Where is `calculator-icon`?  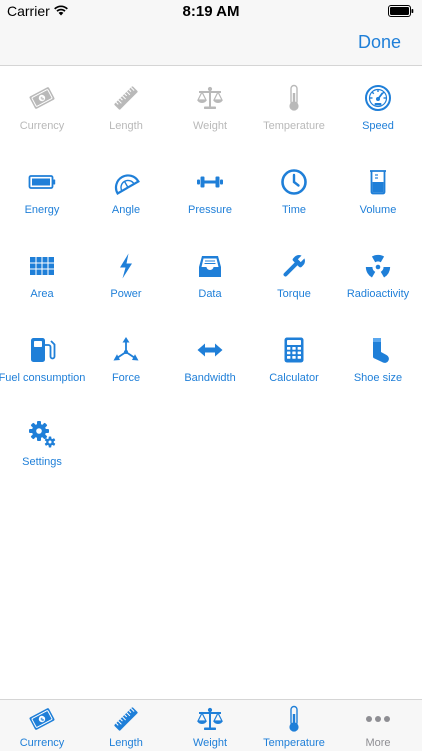 calculator-icon is located at coordinates (294, 350).